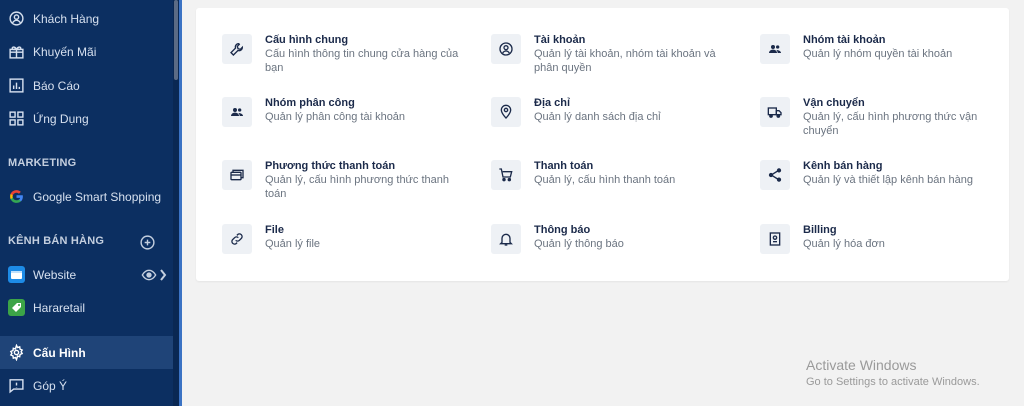 This screenshot has width=1024, height=406. I want to click on gear-icon, so click(16, 352).